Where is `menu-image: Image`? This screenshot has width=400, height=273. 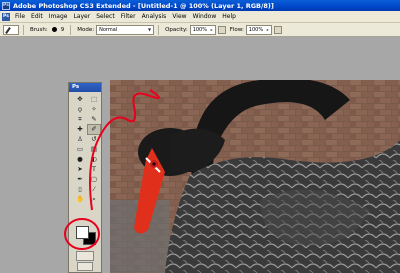 menu-image: Image is located at coordinates (58, 16).